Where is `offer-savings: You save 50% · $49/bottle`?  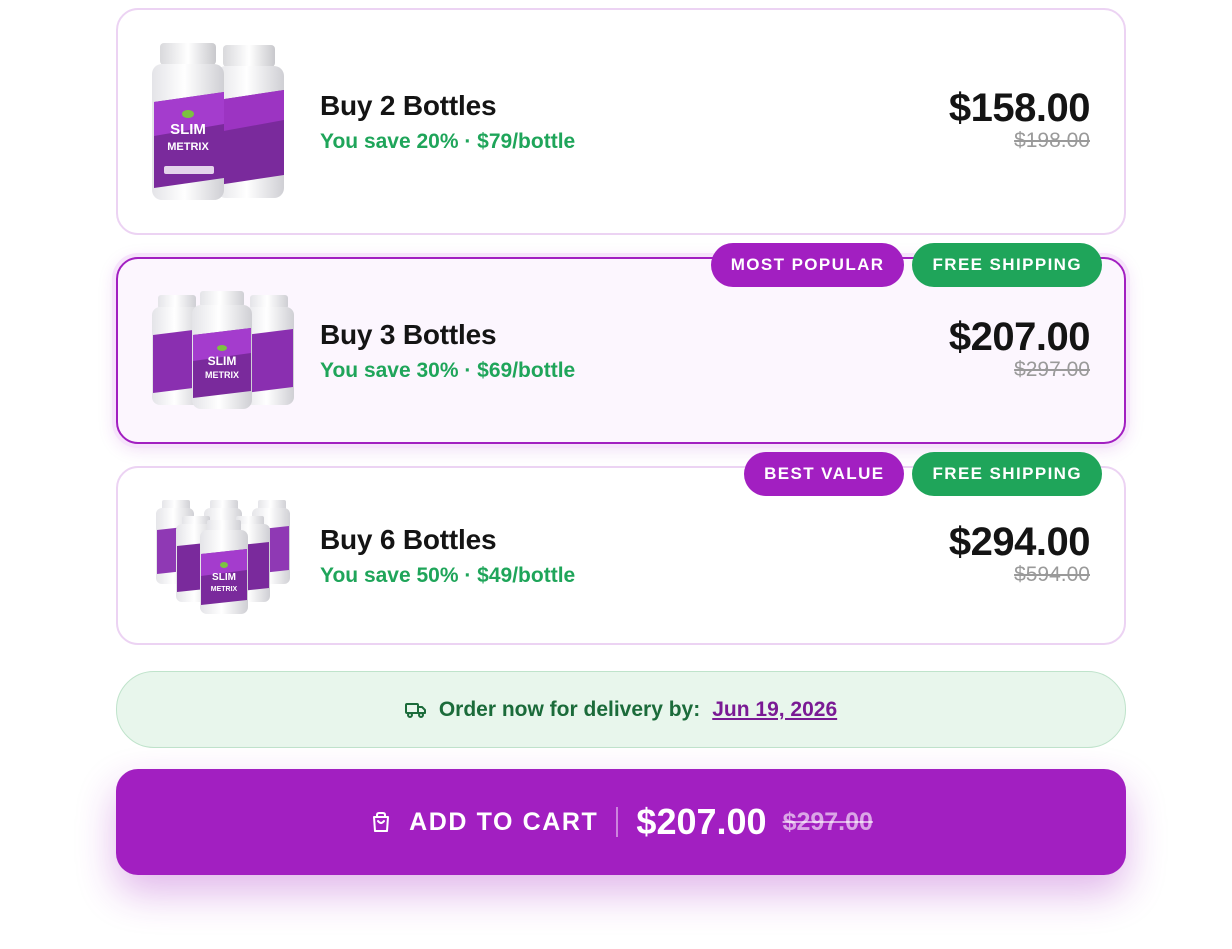 offer-savings: You save 50% · $49/bottle is located at coordinates (448, 575).